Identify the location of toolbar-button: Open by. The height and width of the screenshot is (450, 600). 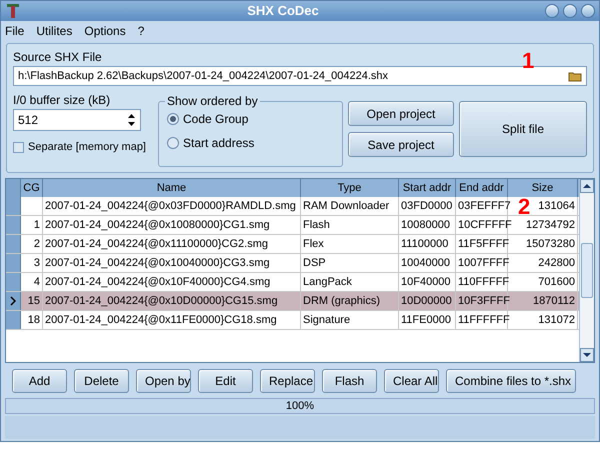
(163, 381).